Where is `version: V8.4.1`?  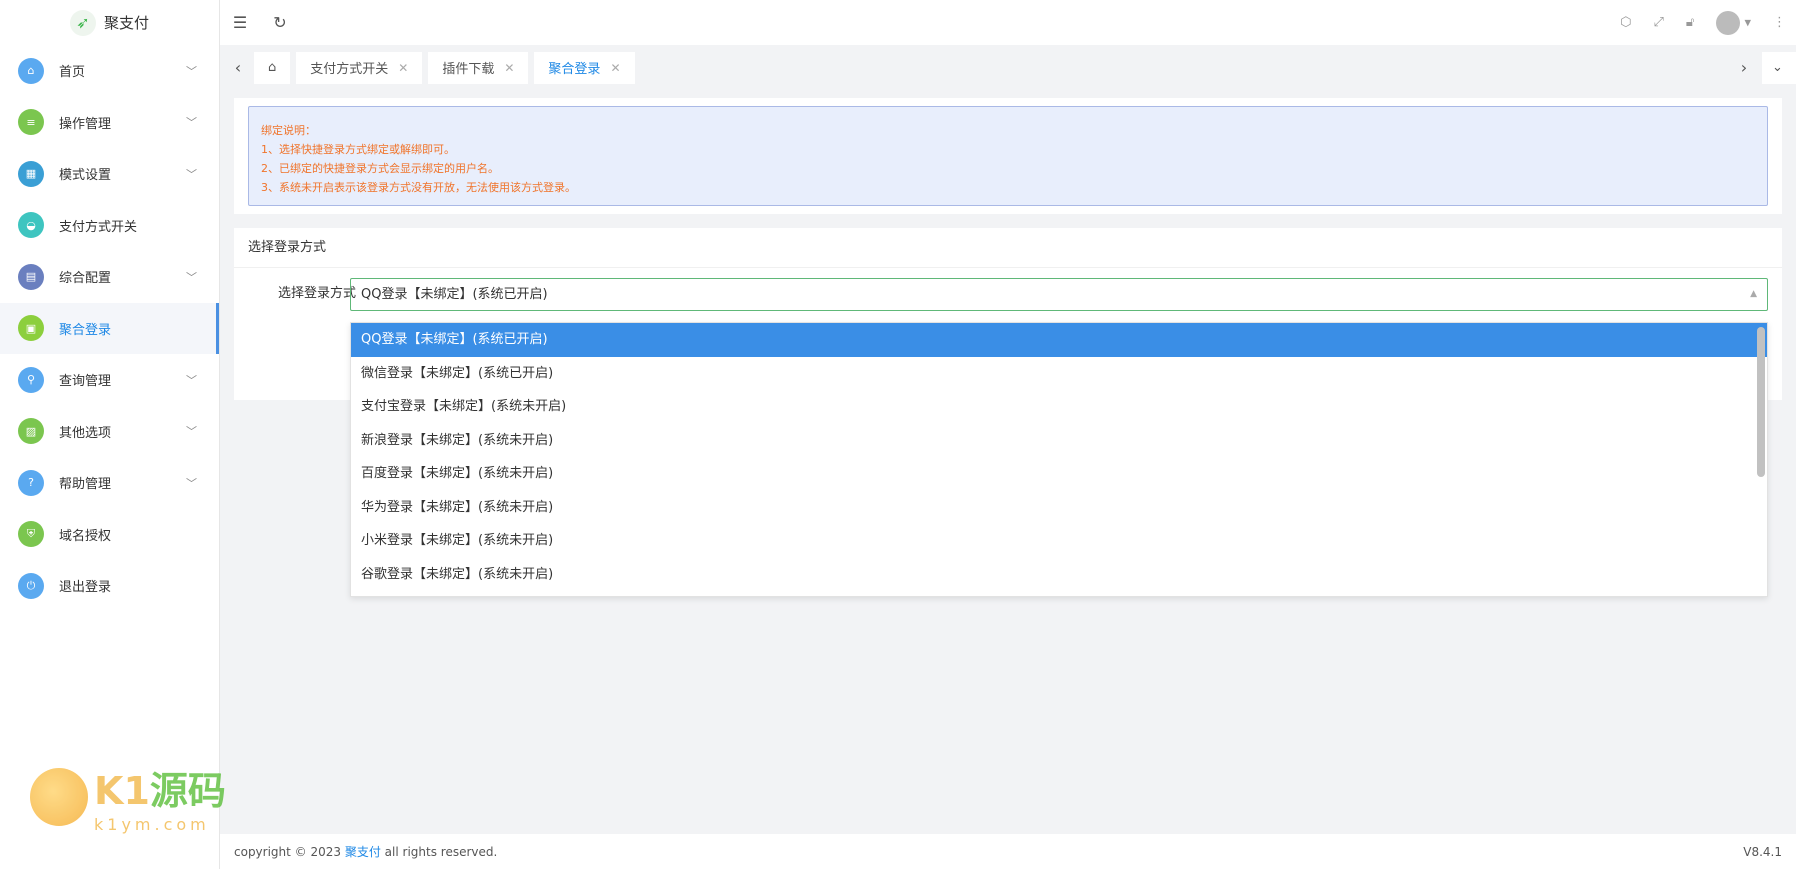 version: V8.4.1 is located at coordinates (1762, 851).